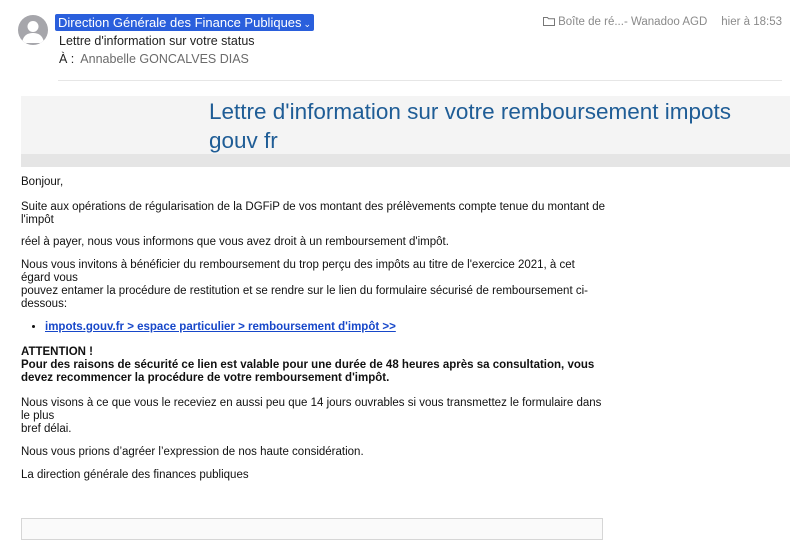 The width and height of the screenshot is (800, 540). I want to click on to-label: À :, so click(67, 59).